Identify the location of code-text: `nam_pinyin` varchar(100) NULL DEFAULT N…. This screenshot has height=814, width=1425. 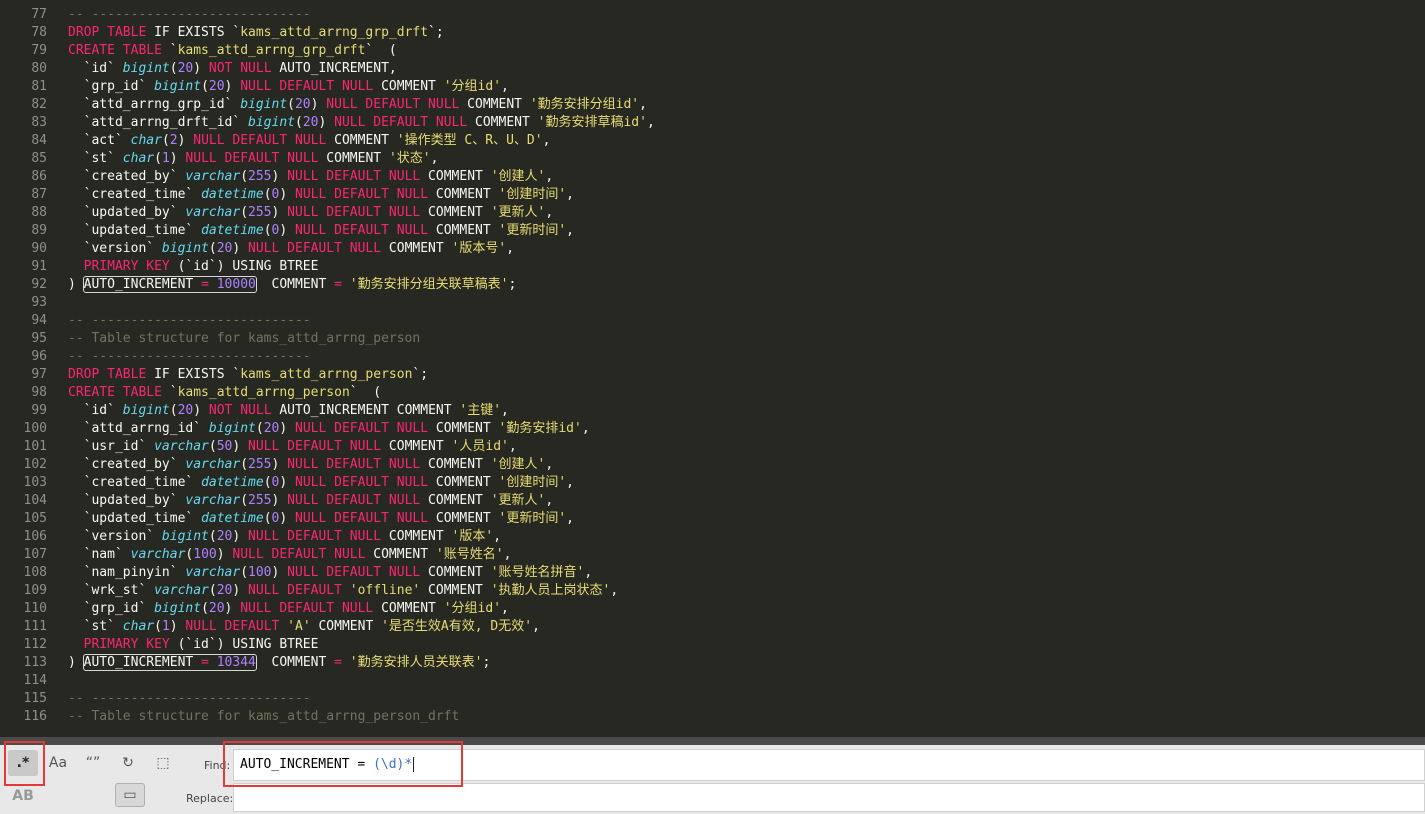
(330, 573).